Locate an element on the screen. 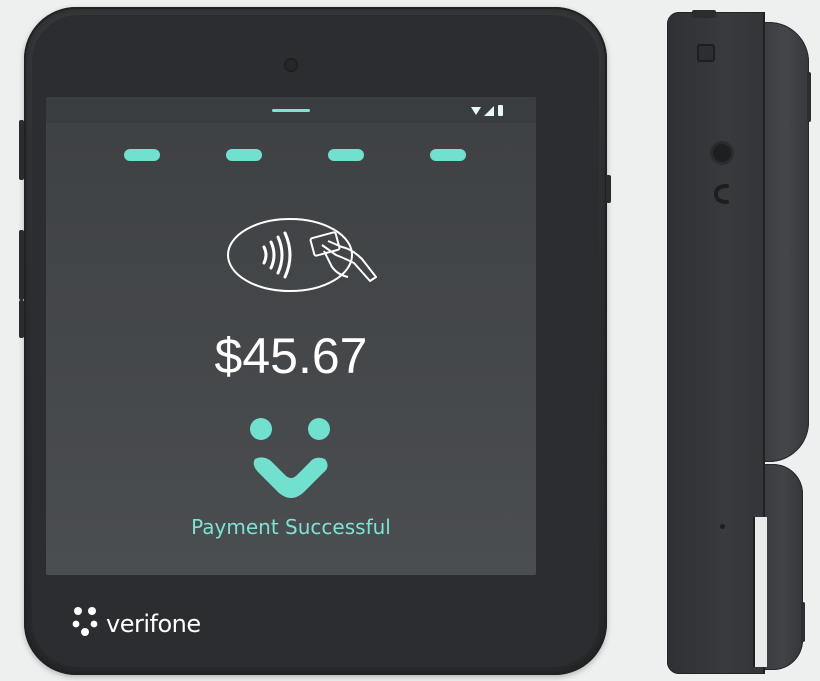  status-icons is located at coordinates (487, 110).